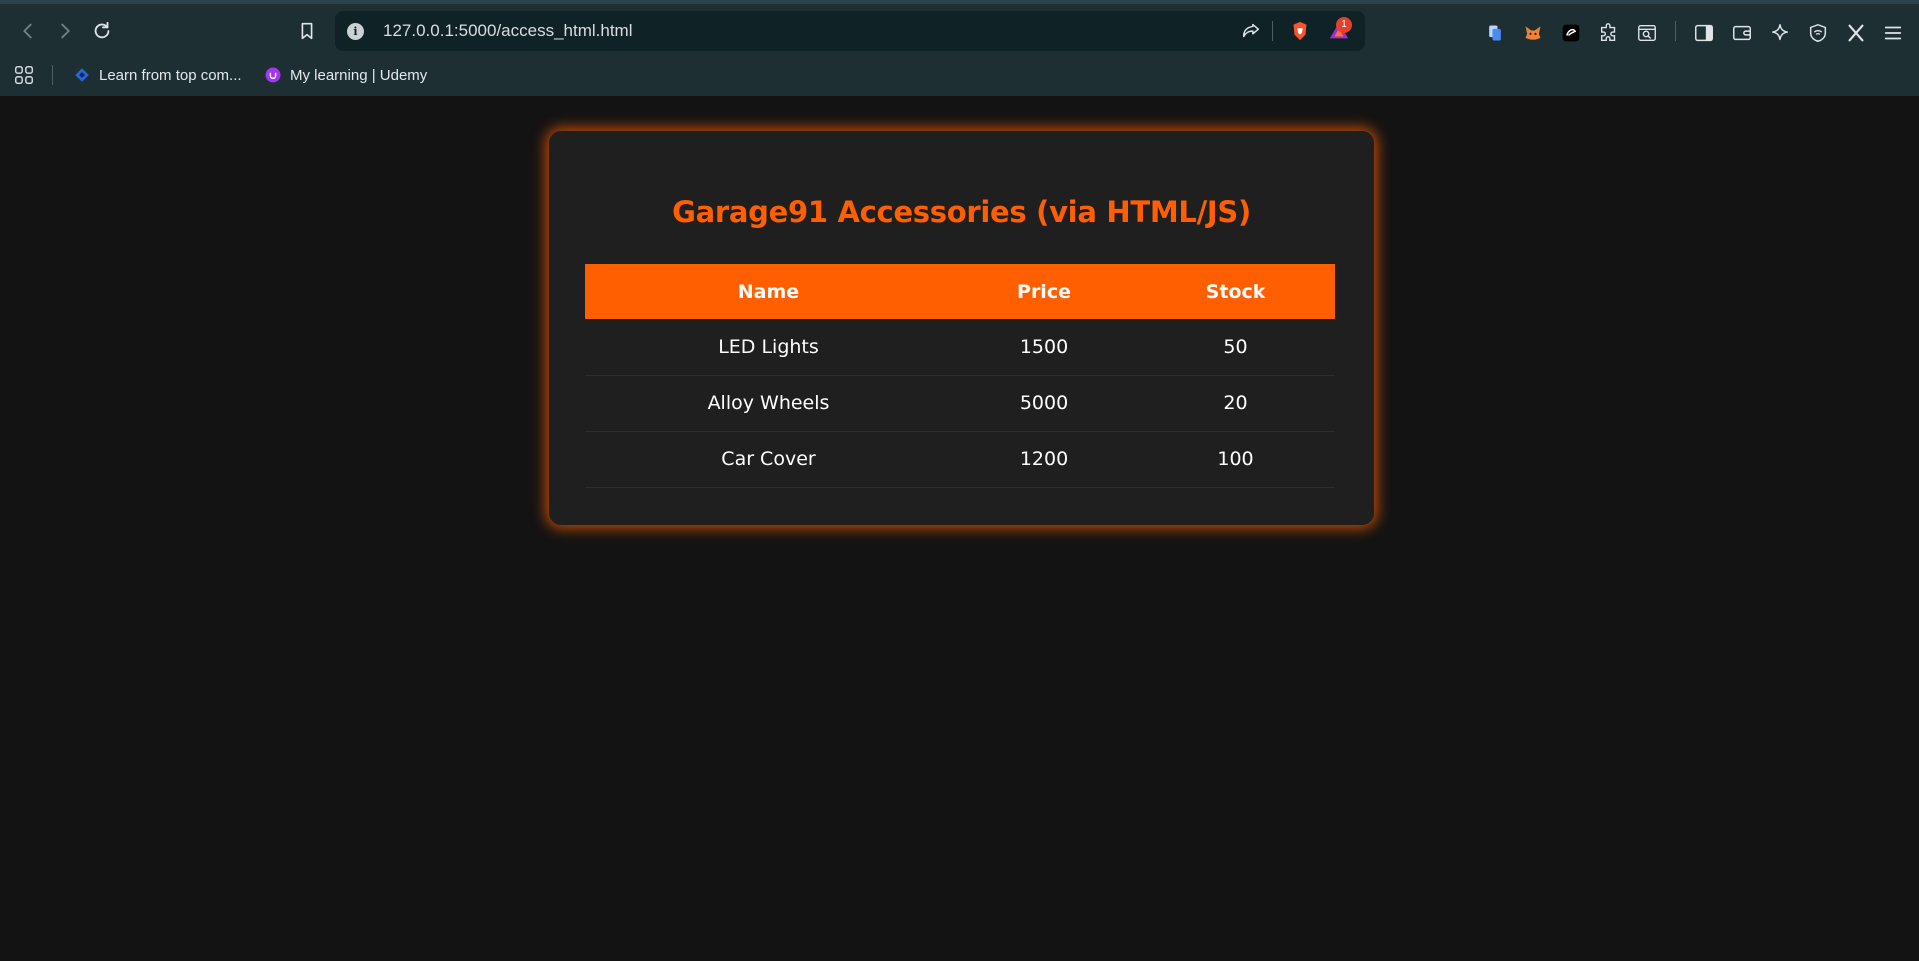 This screenshot has height=961, width=1919. I want to click on info-icon: i, so click(355, 31).